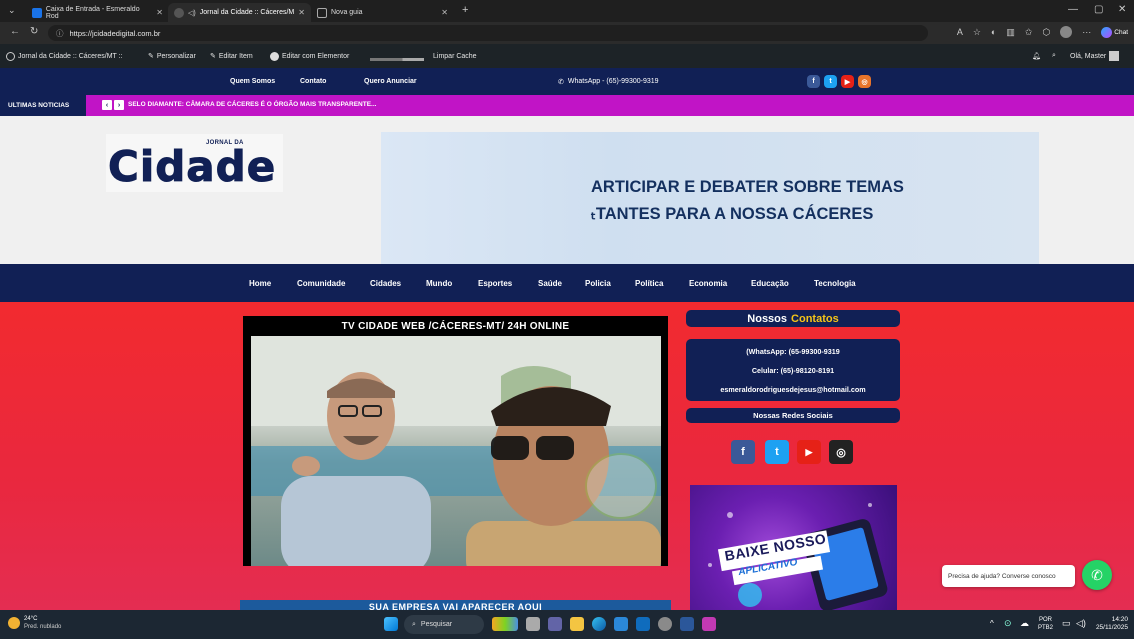  What do you see at coordinates (194, 163) in the screenshot?
I see `site-logo: JORNAL DA Cidade` at bounding box center [194, 163].